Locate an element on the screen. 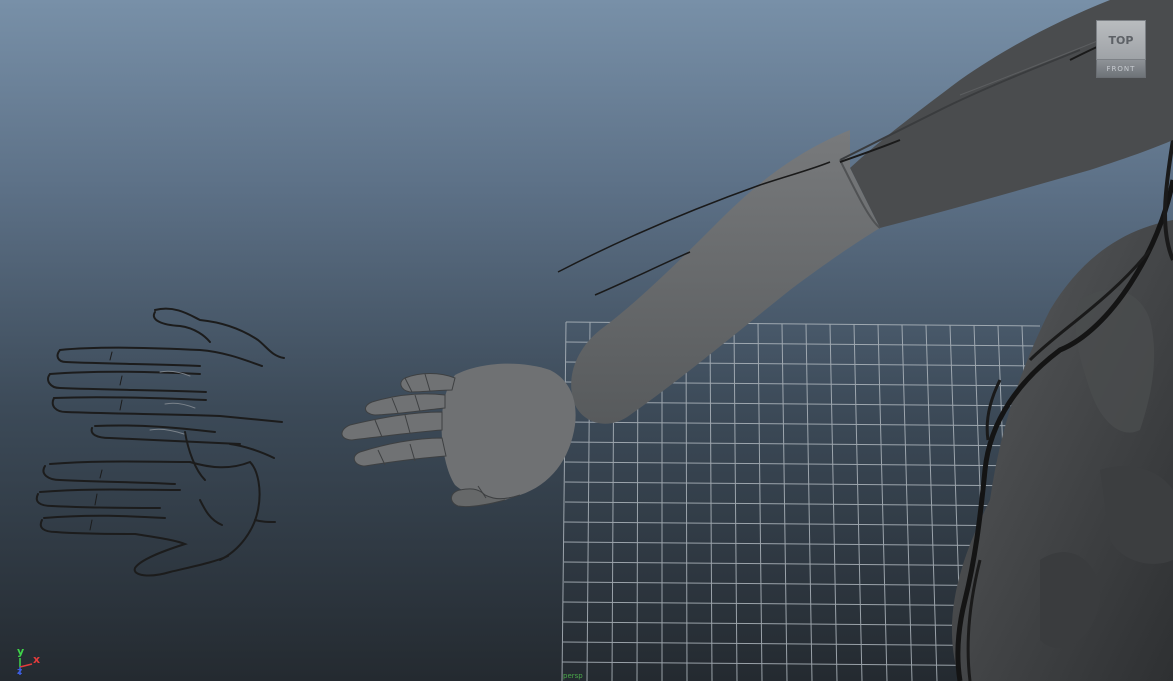 This screenshot has height=681, width=1173. view-cube: TOP FRONT is located at coordinates (1121, 49).